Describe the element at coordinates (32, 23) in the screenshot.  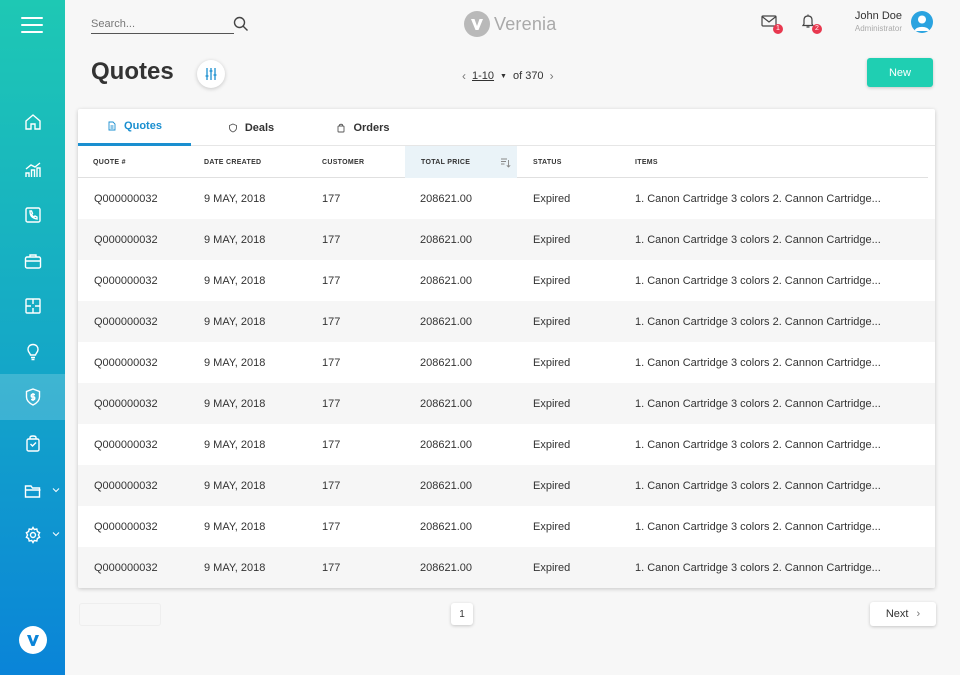
I see `hamburger-menu-icon` at that location.